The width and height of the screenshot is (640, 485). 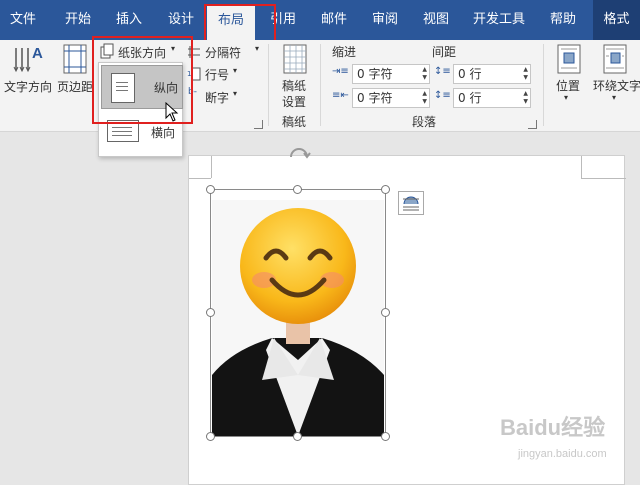 I want to click on margins-label: 页边距, so click(x=75, y=87).